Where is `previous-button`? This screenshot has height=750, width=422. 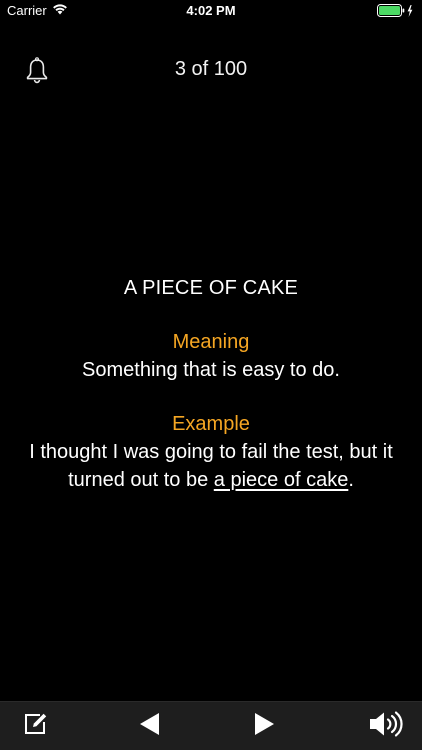
previous-button is located at coordinates (150, 726).